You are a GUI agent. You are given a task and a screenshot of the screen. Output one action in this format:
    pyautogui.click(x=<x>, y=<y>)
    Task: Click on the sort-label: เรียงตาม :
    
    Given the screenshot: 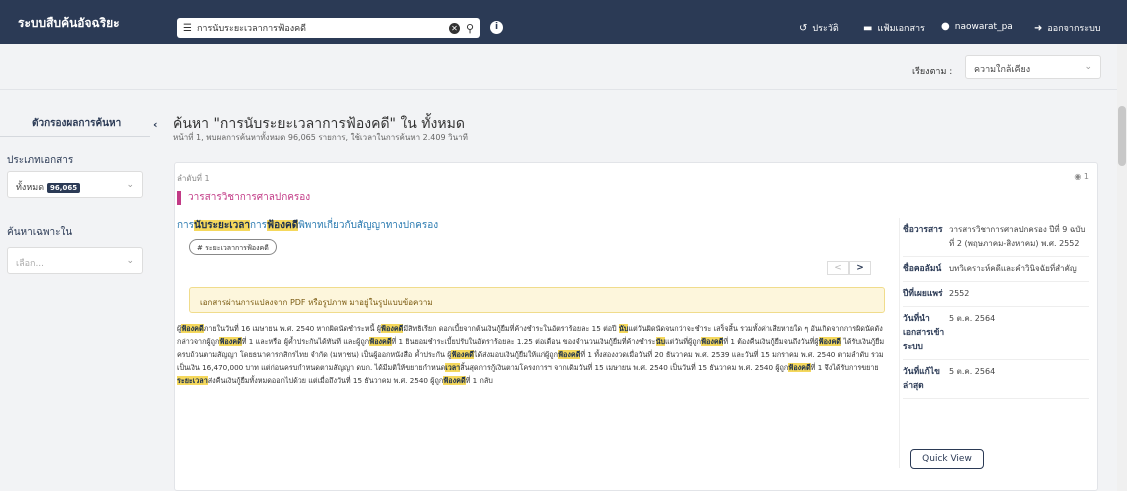 What is the action you would take?
    pyautogui.click(x=932, y=72)
    